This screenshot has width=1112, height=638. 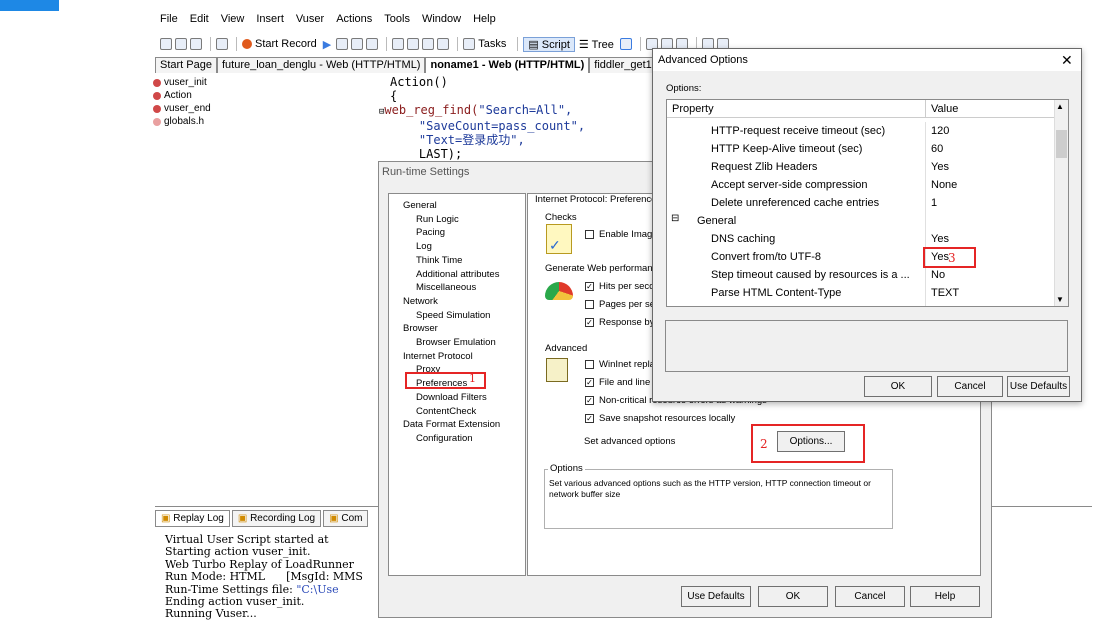 What do you see at coordinates (267, 108) in the screenshot?
I see `tree-item: vuser_end` at bounding box center [267, 108].